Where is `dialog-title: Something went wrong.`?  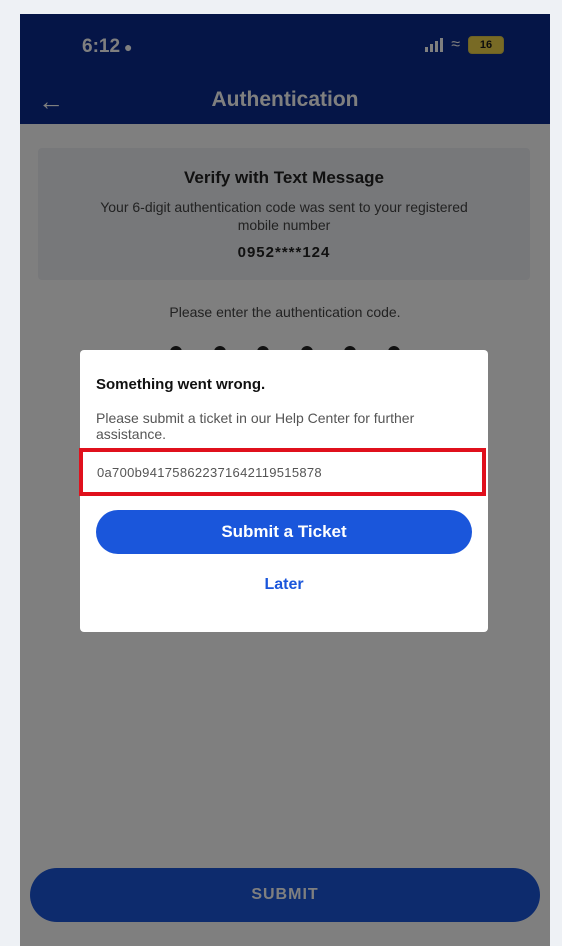
dialog-title: Something went wrong. is located at coordinates (181, 384).